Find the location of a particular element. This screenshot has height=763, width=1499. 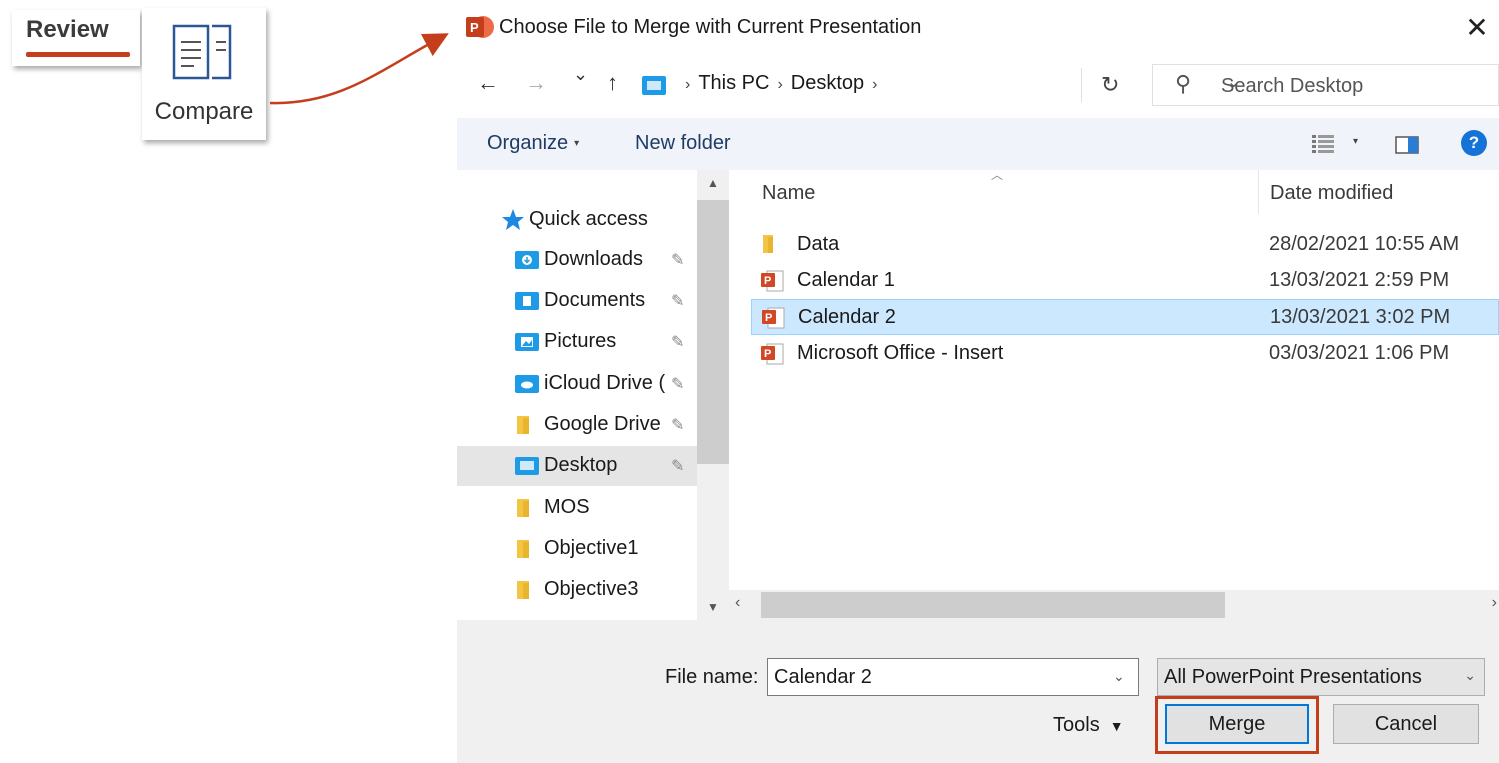

file-row-calendar-1: P Calendar 1 13/03/2021 2:59 PM is located at coordinates (1125, 281).